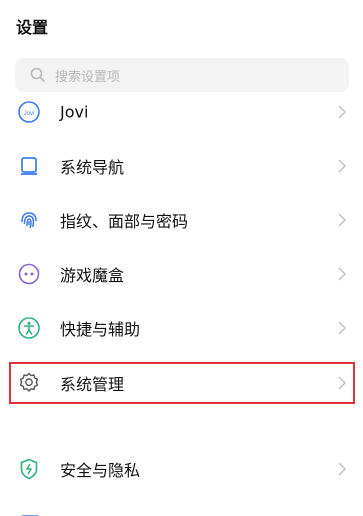  I want to click on navigation-icon, so click(29, 166).